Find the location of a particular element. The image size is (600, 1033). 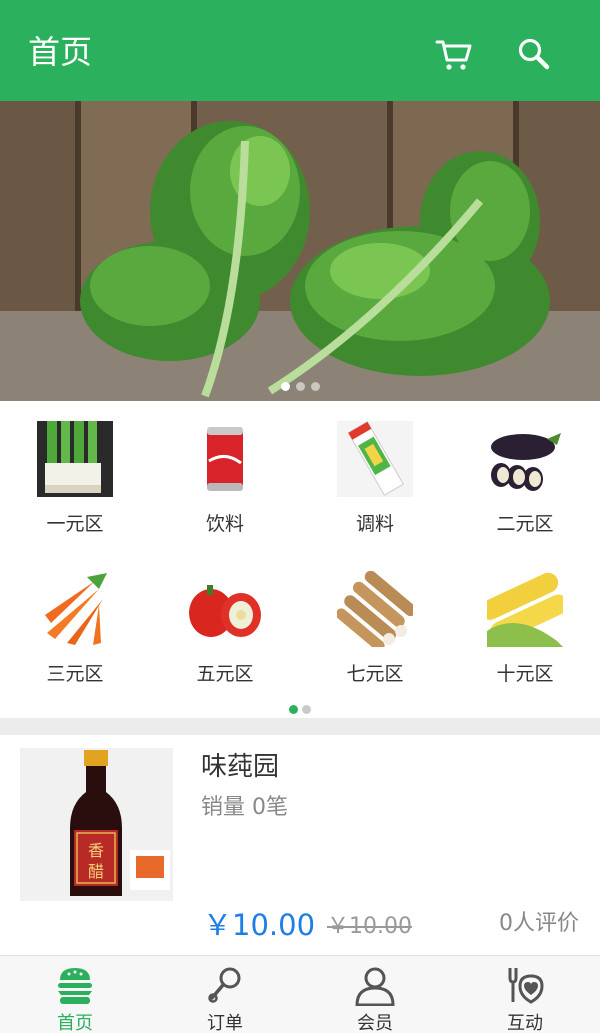

category-label: 十元区 is located at coordinates (525, 674).